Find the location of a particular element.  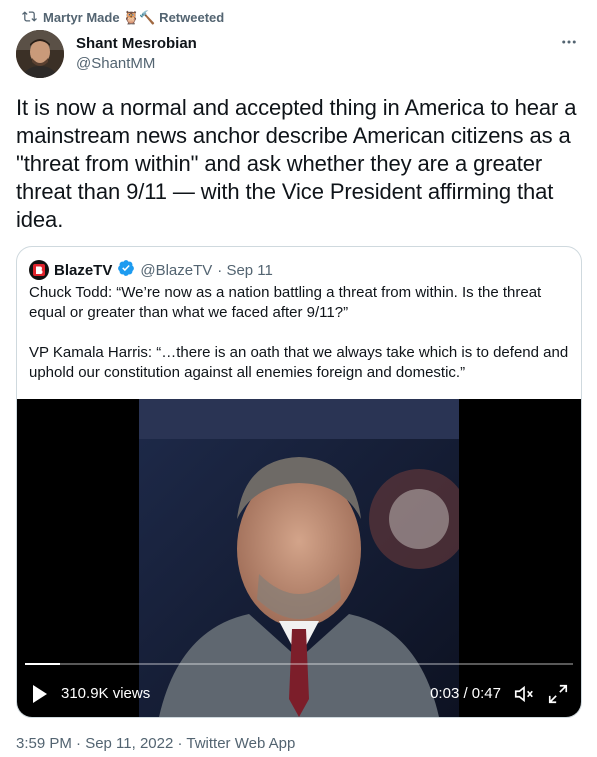

video-time: 0:03 / 0:47 is located at coordinates (465, 693).